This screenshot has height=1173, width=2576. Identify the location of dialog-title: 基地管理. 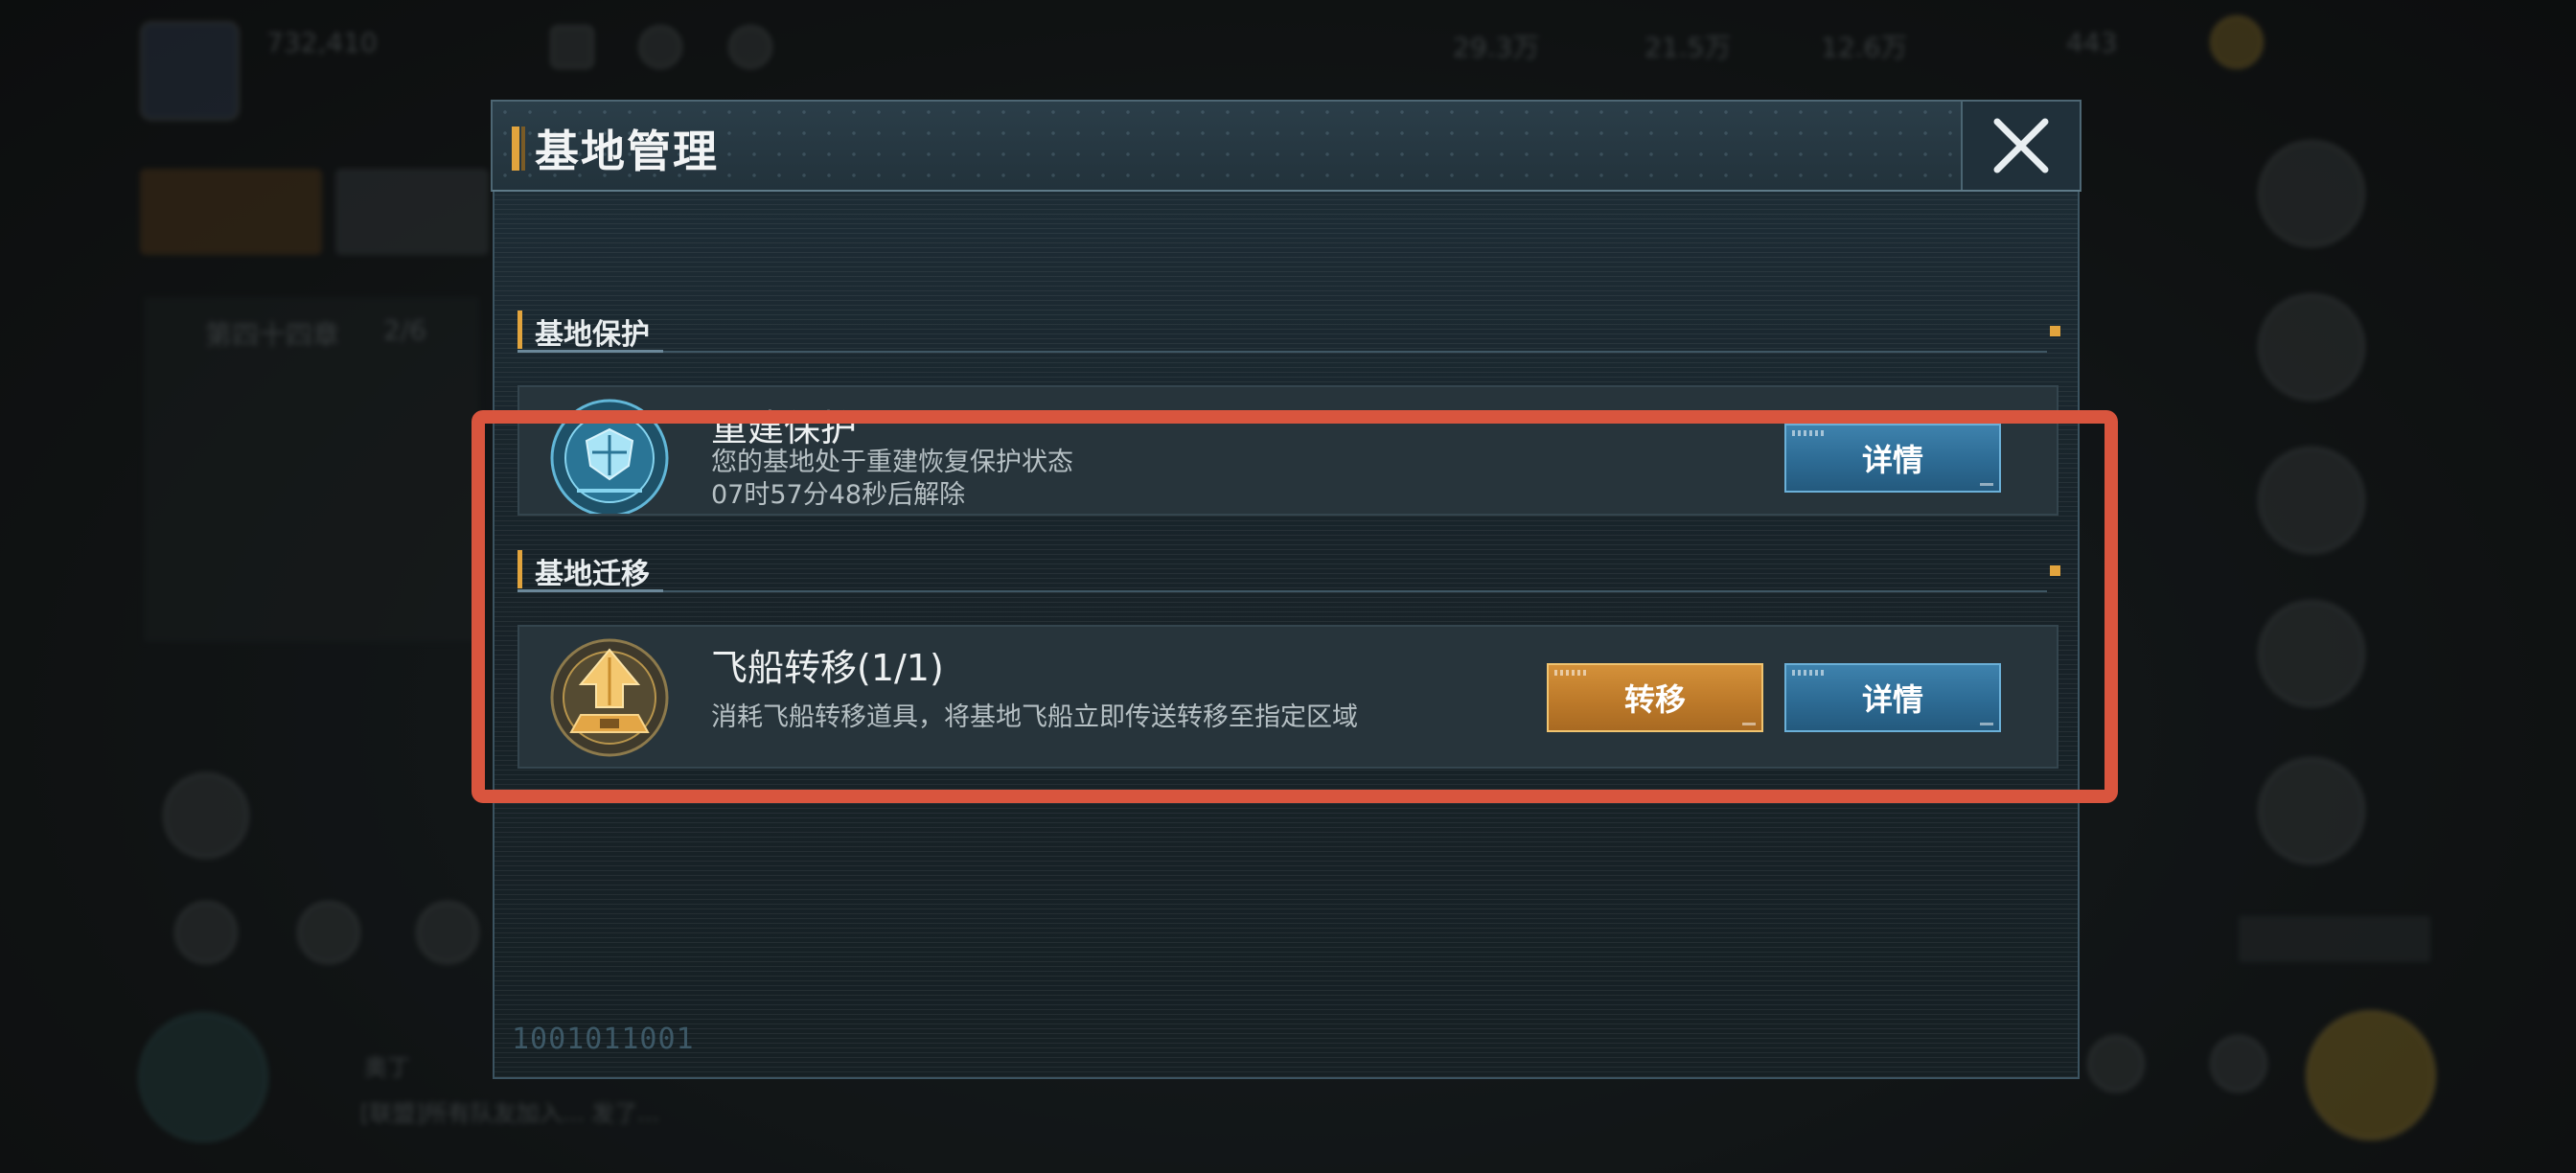
(627, 151).